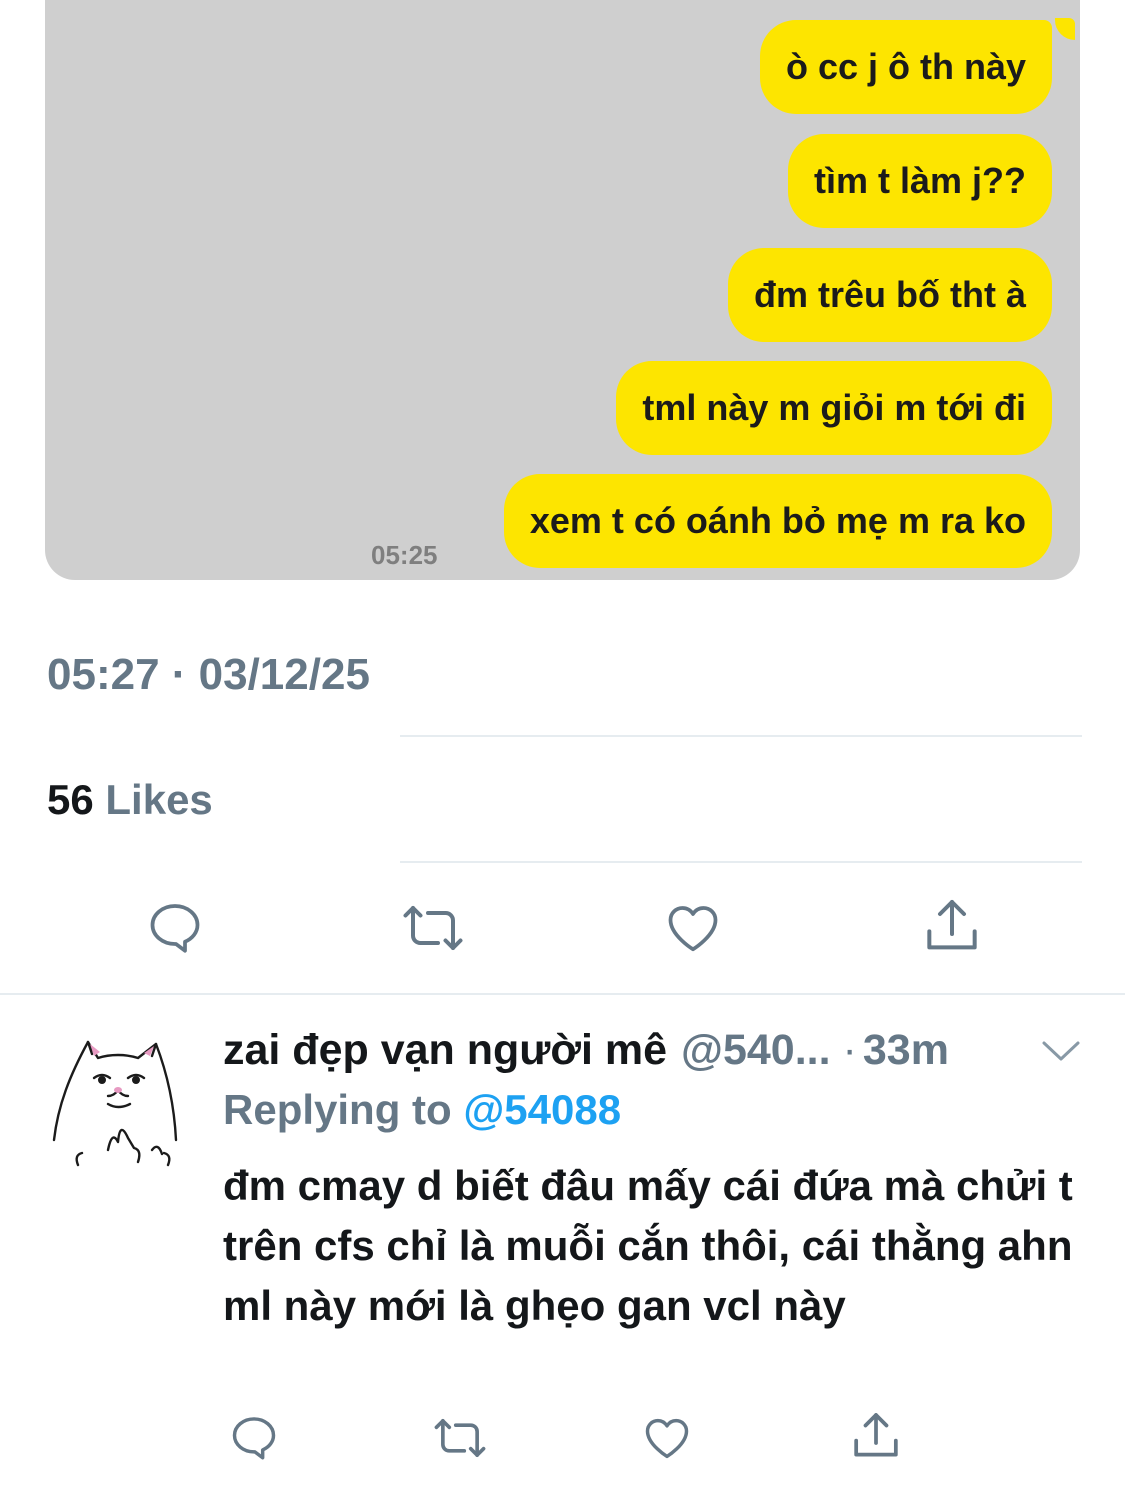 This screenshot has width=1125, height=1503. Describe the element at coordinates (890, 295) in the screenshot. I see `chat-bubble: đm trêu bố tht à` at that location.